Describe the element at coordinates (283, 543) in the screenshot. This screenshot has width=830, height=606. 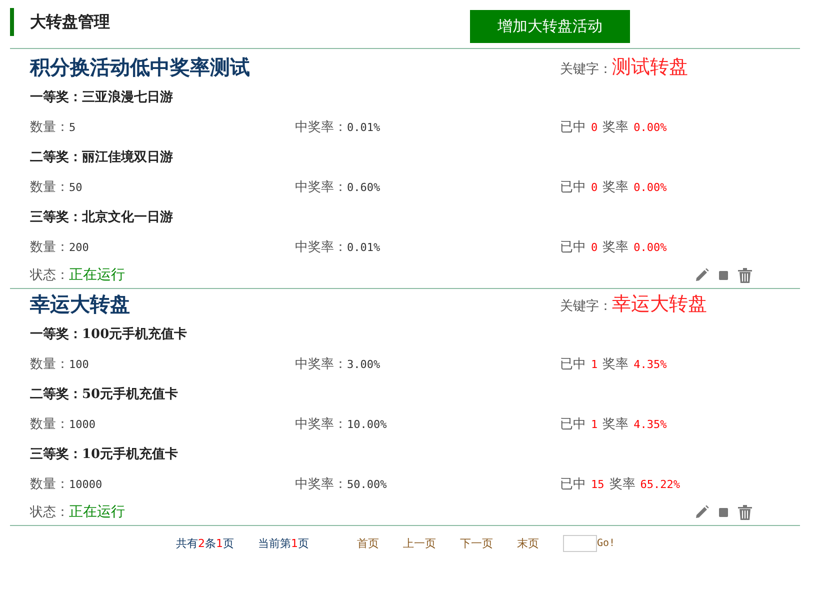
I see `current-page: 当前第1页` at that location.